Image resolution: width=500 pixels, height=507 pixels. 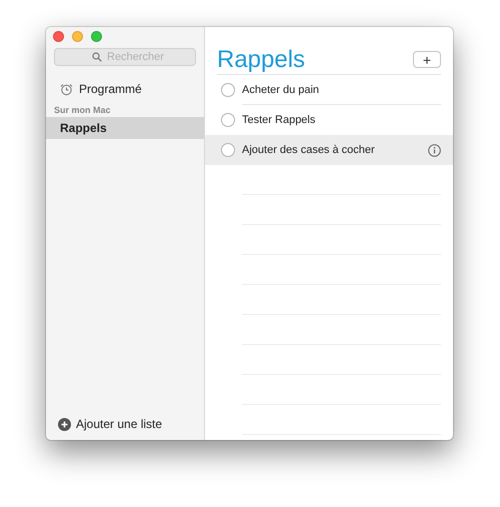 What do you see at coordinates (77, 36) in the screenshot?
I see `minimize-button` at bounding box center [77, 36].